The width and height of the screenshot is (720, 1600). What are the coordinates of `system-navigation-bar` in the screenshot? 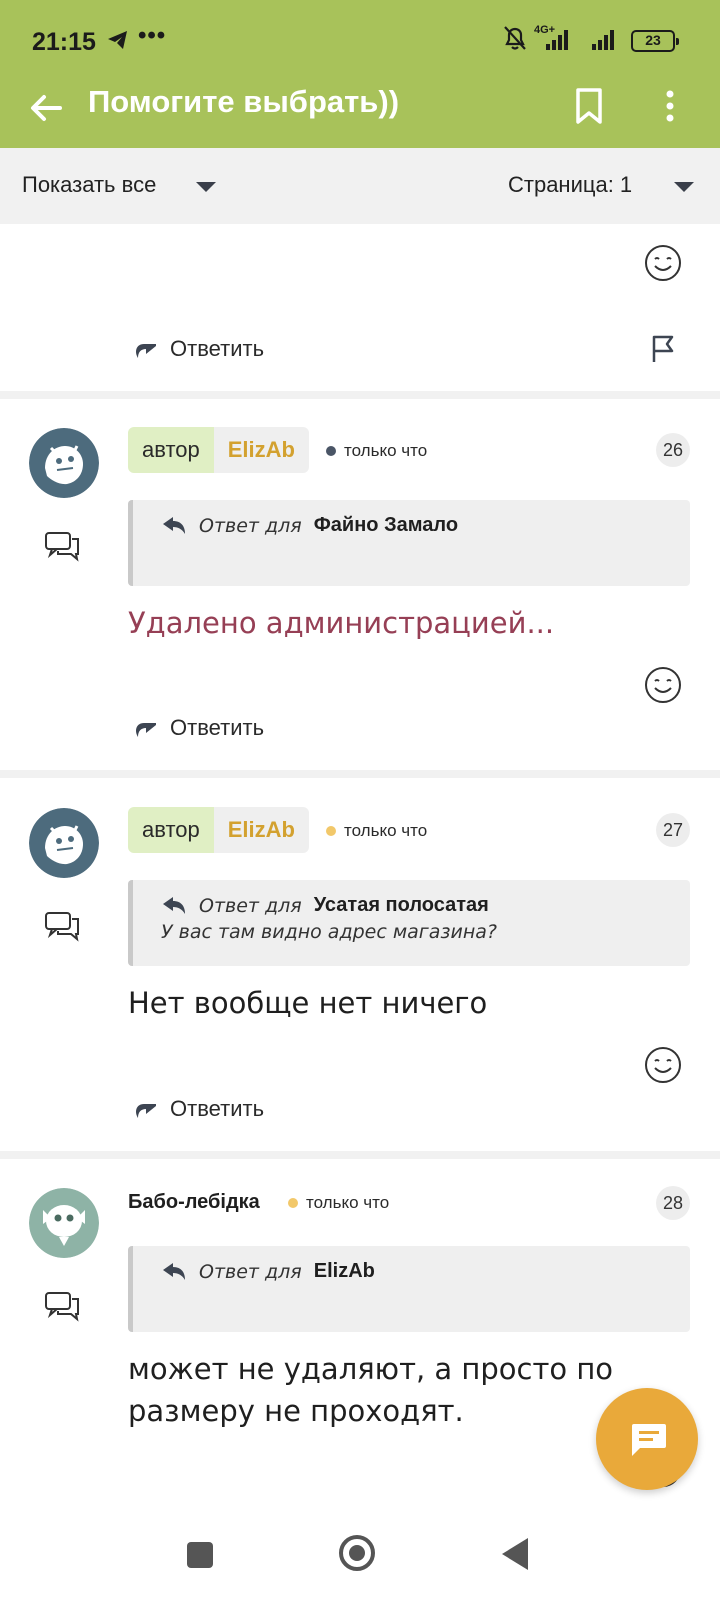 It's located at (360, 1555).